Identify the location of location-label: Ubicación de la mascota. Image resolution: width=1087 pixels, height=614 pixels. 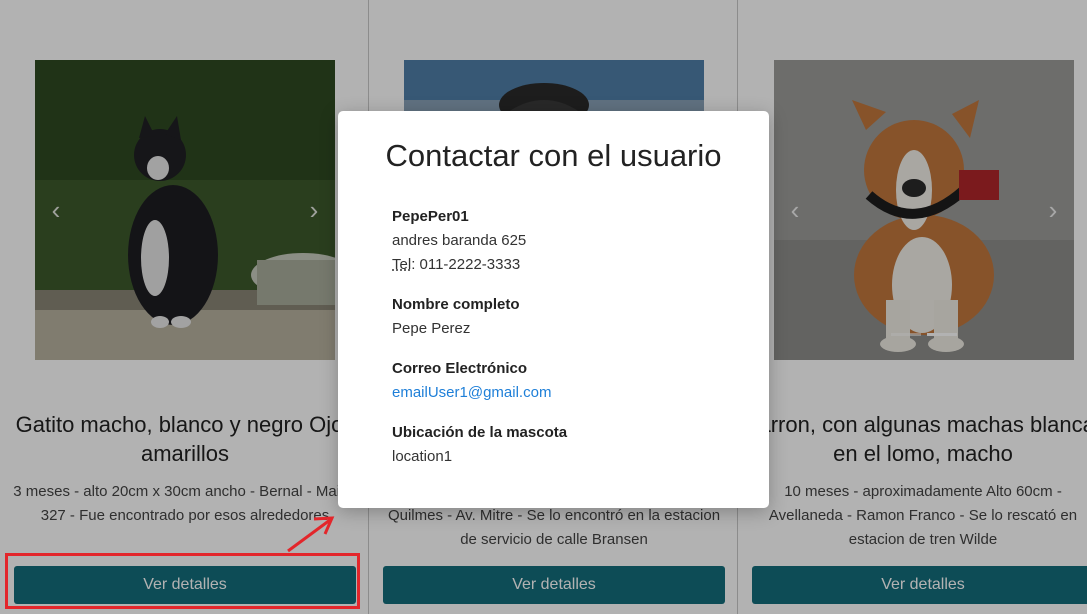
(480, 432).